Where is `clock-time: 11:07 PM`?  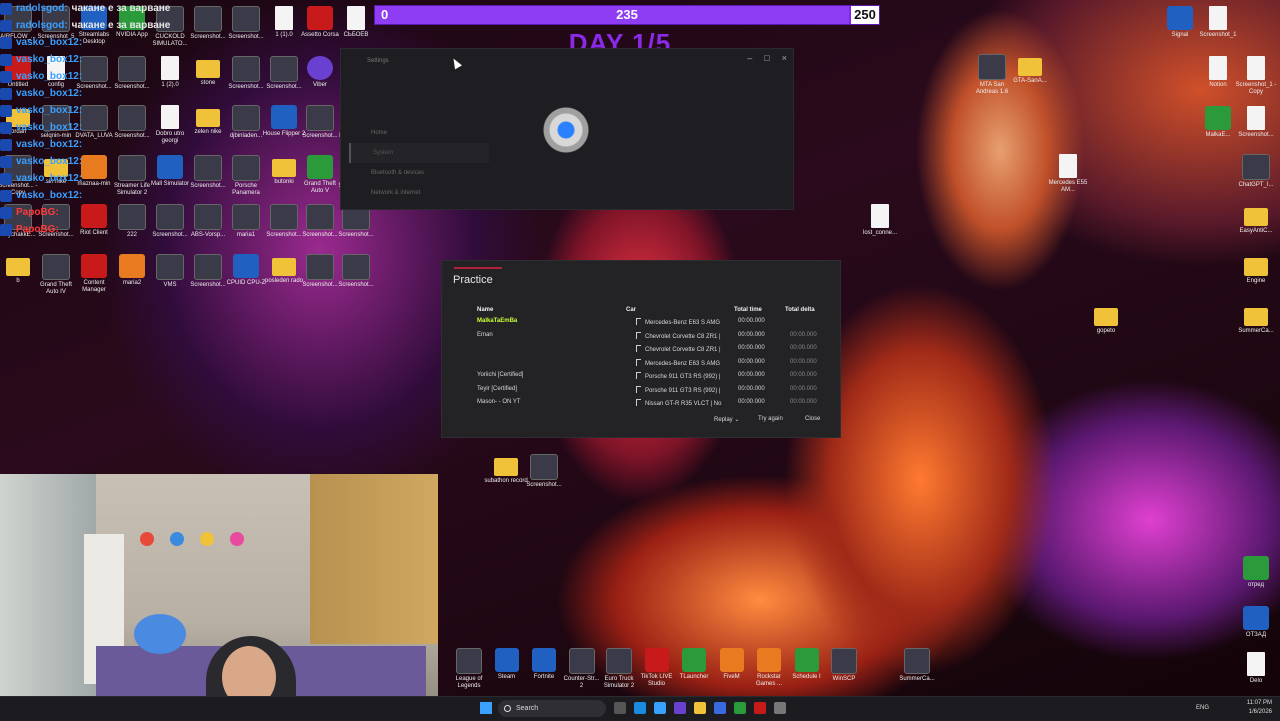 clock-time: 11:07 PM is located at coordinates (1259, 703).